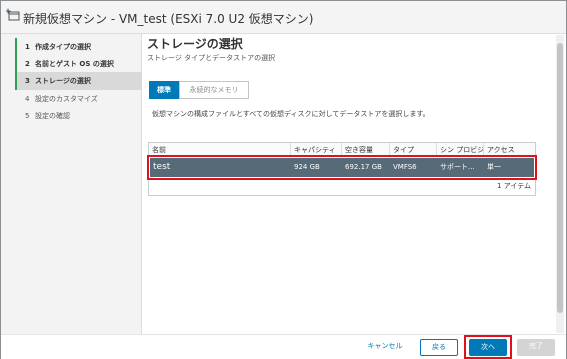 The image size is (567, 359). I want to click on column-header-thin-provisioning: シン プロビジョ, so click(460, 150).